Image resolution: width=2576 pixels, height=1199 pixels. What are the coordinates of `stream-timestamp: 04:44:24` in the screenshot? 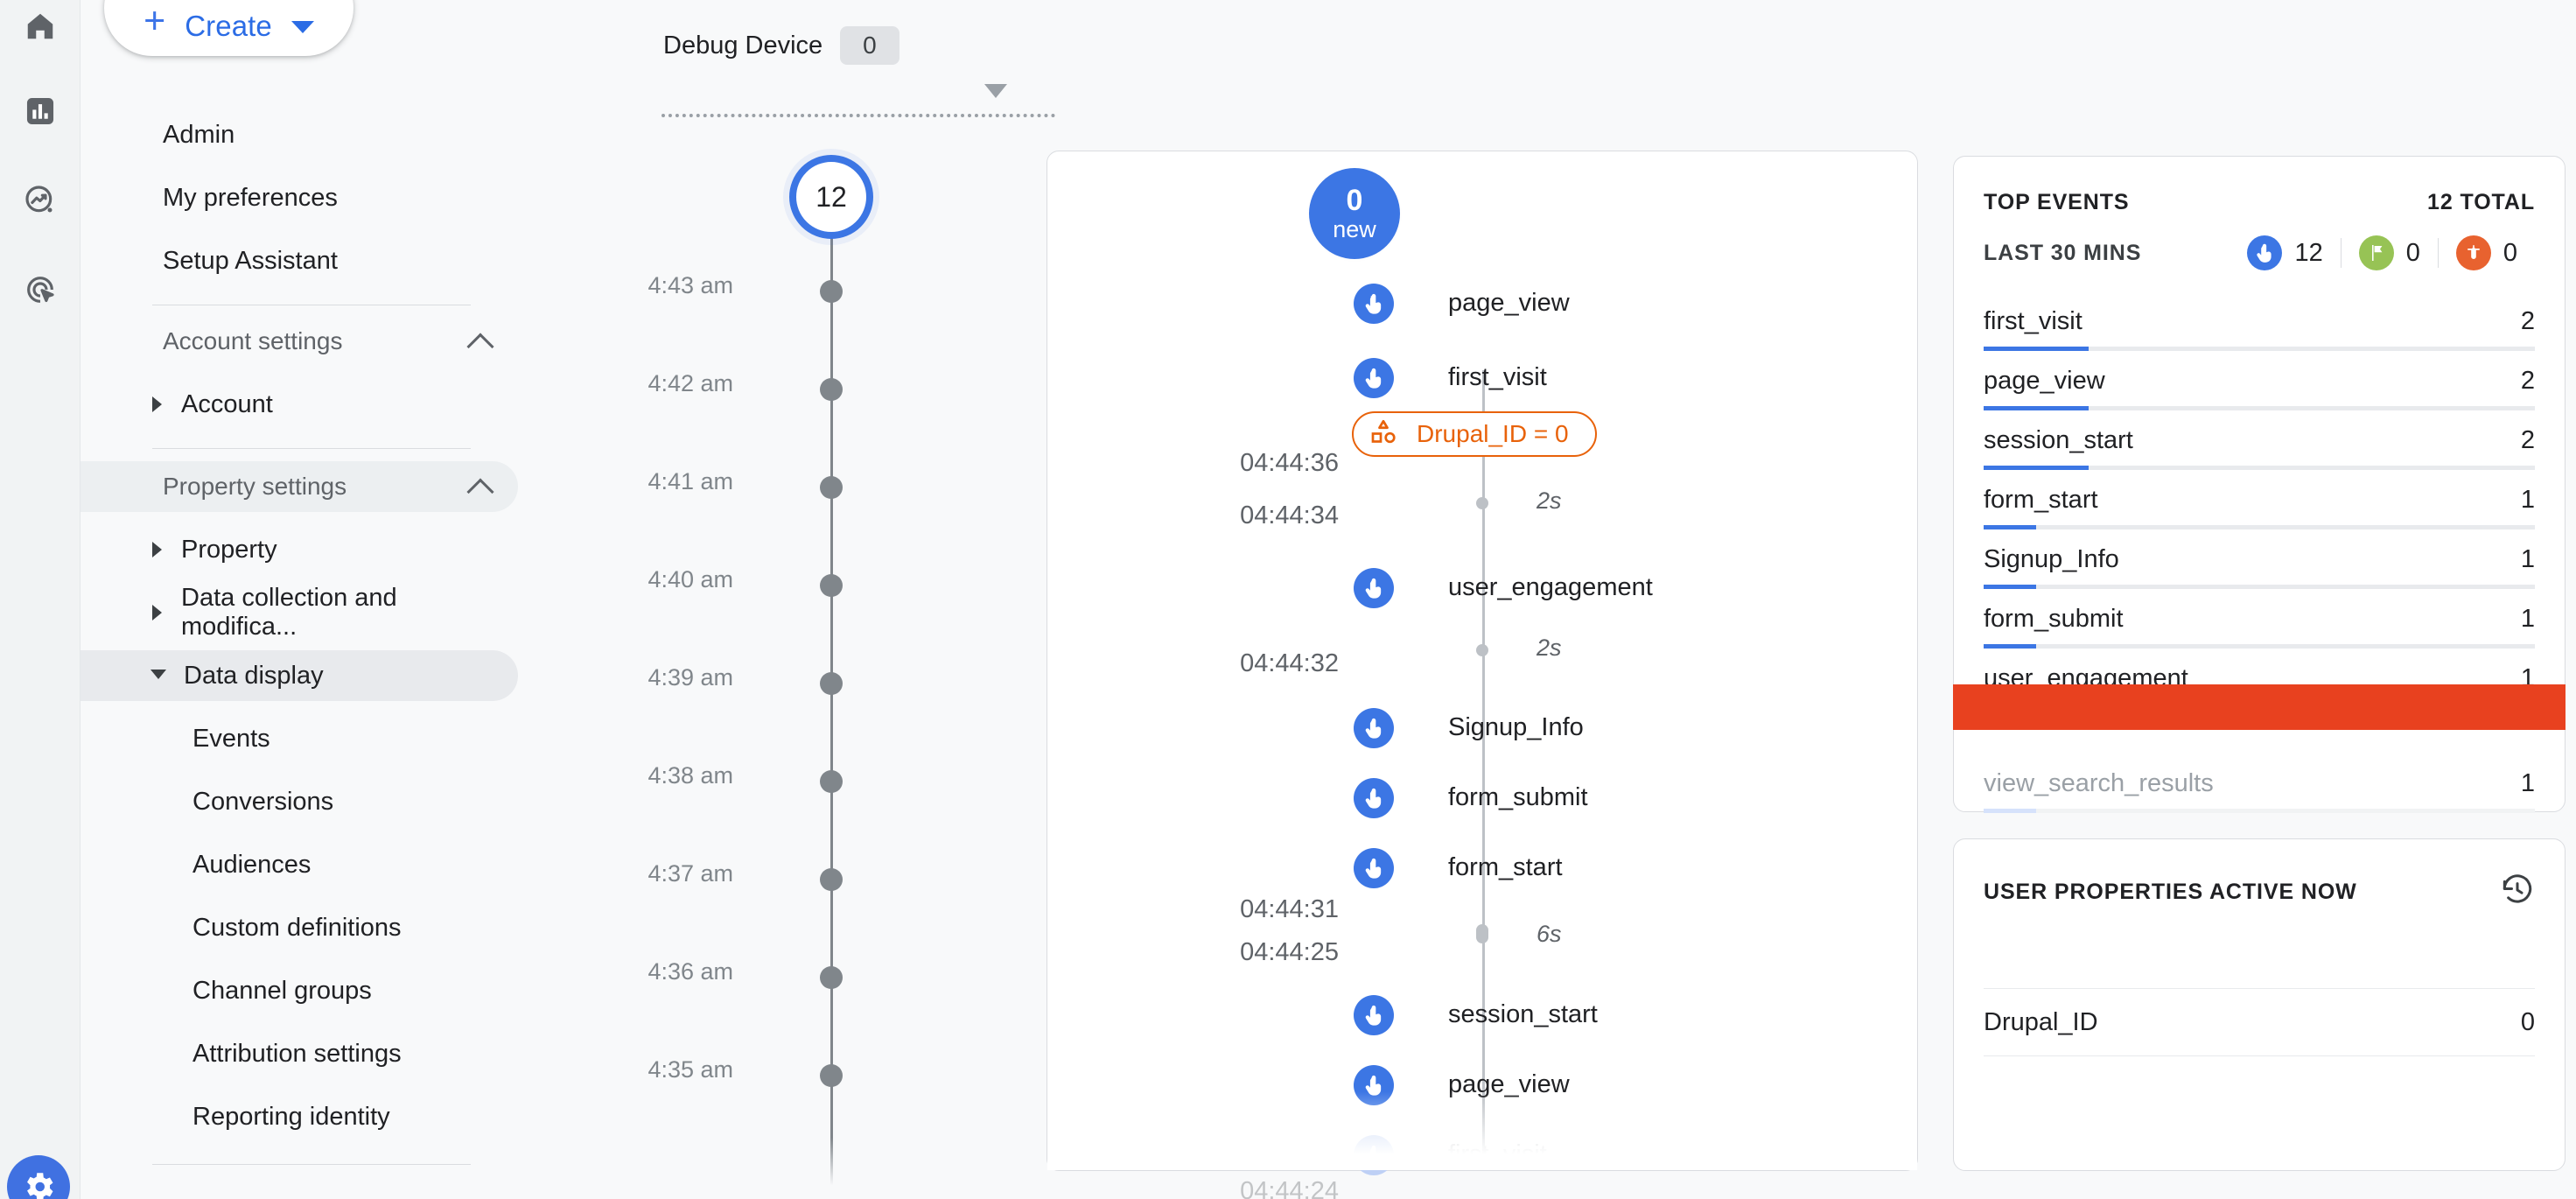 It's located at (1289, 1188).